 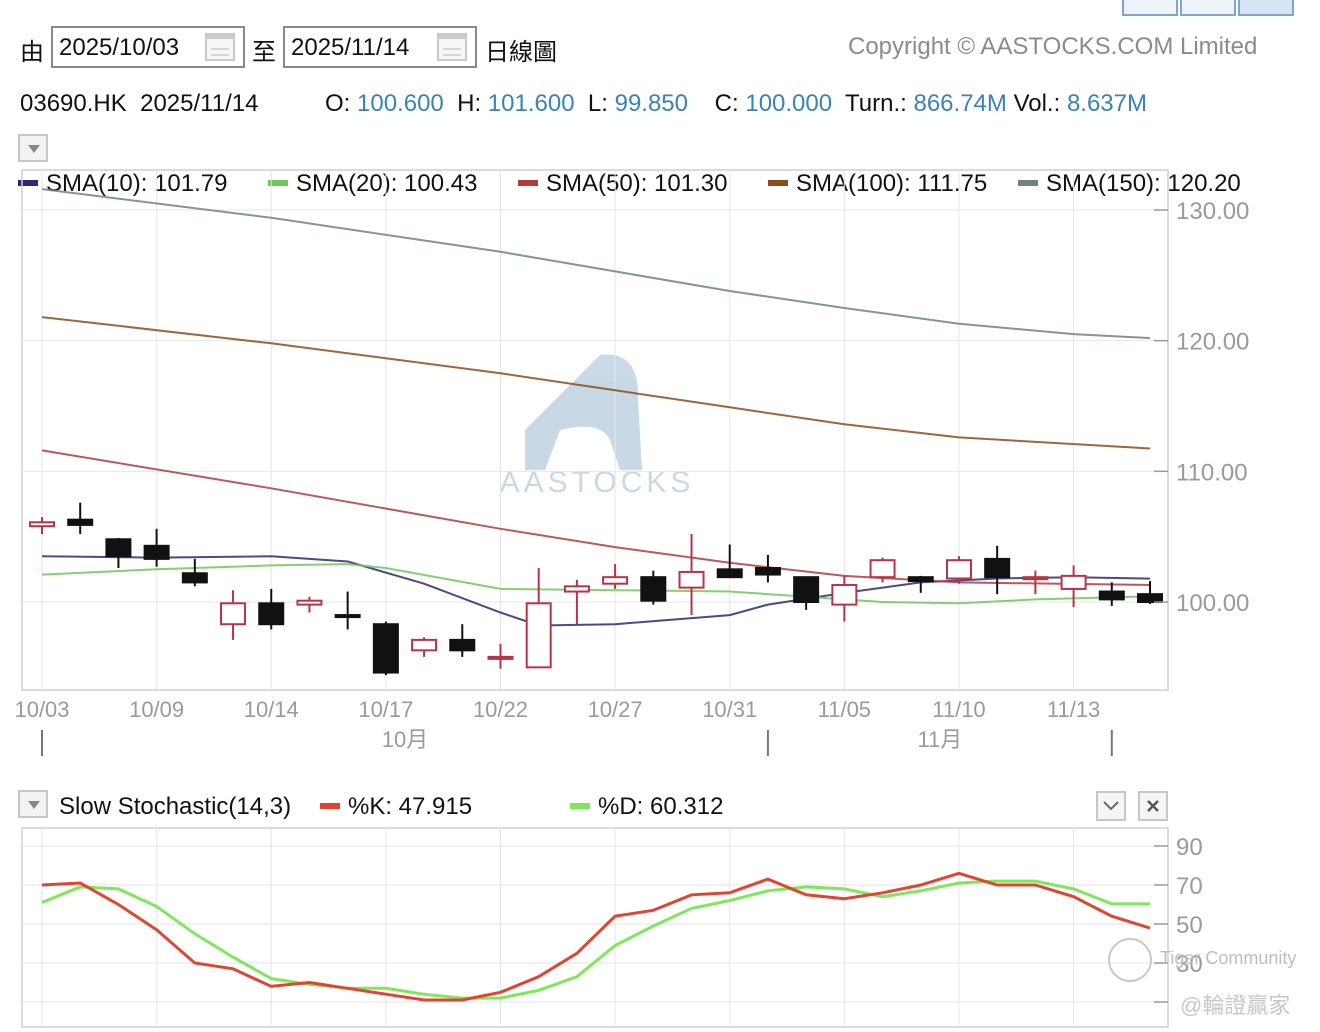 I want to click on x-tick-label: 11/13, so click(x=1073, y=709).